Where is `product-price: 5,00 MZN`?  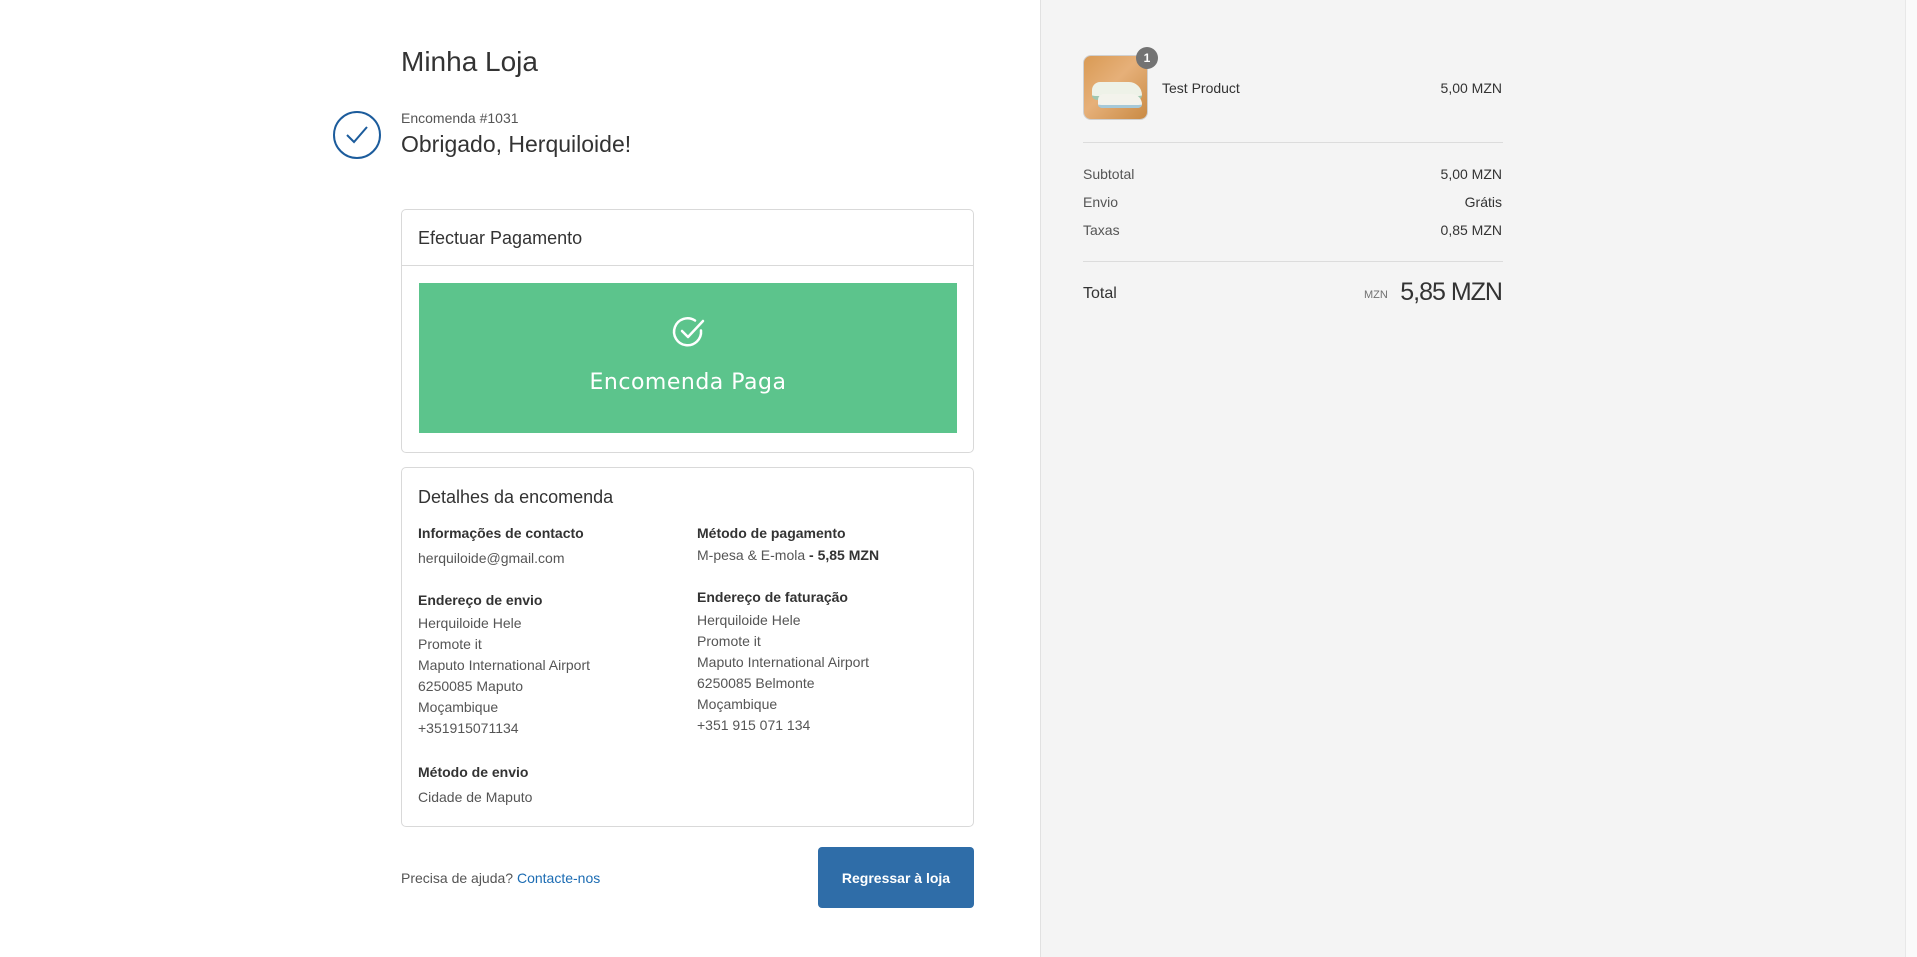
product-price: 5,00 MZN is located at coordinates (1471, 88).